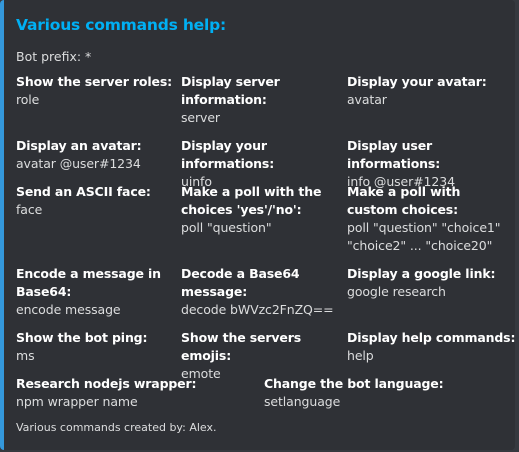 This screenshot has height=452, width=519. What do you see at coordinates (431, 337) in the screenshot?
I see `field-name: Display help commands:` at bounding box center [431, 337].